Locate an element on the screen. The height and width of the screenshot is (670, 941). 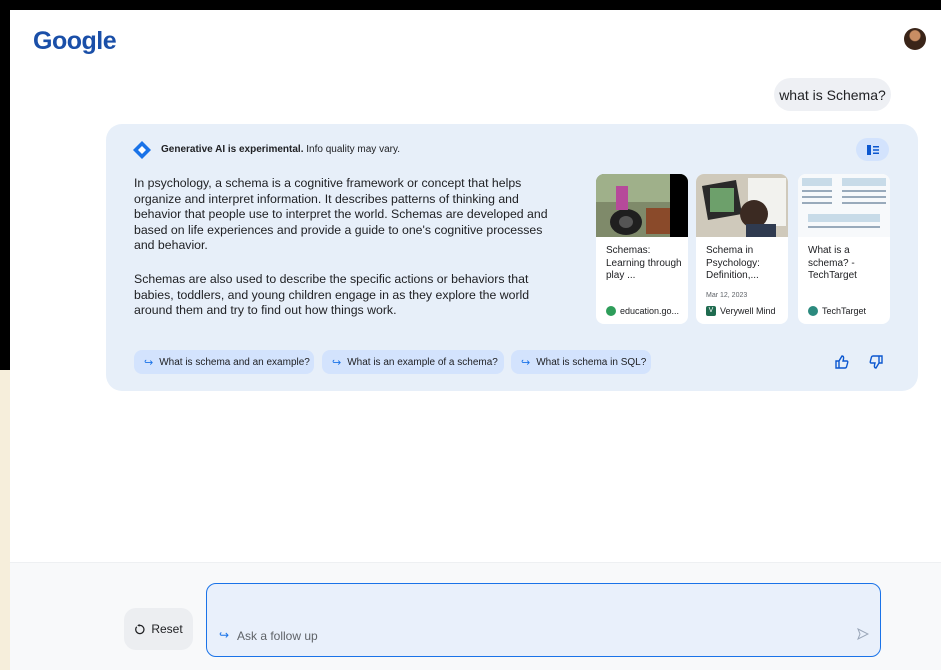
sources-panel-button is located at coordinates (872, 149).